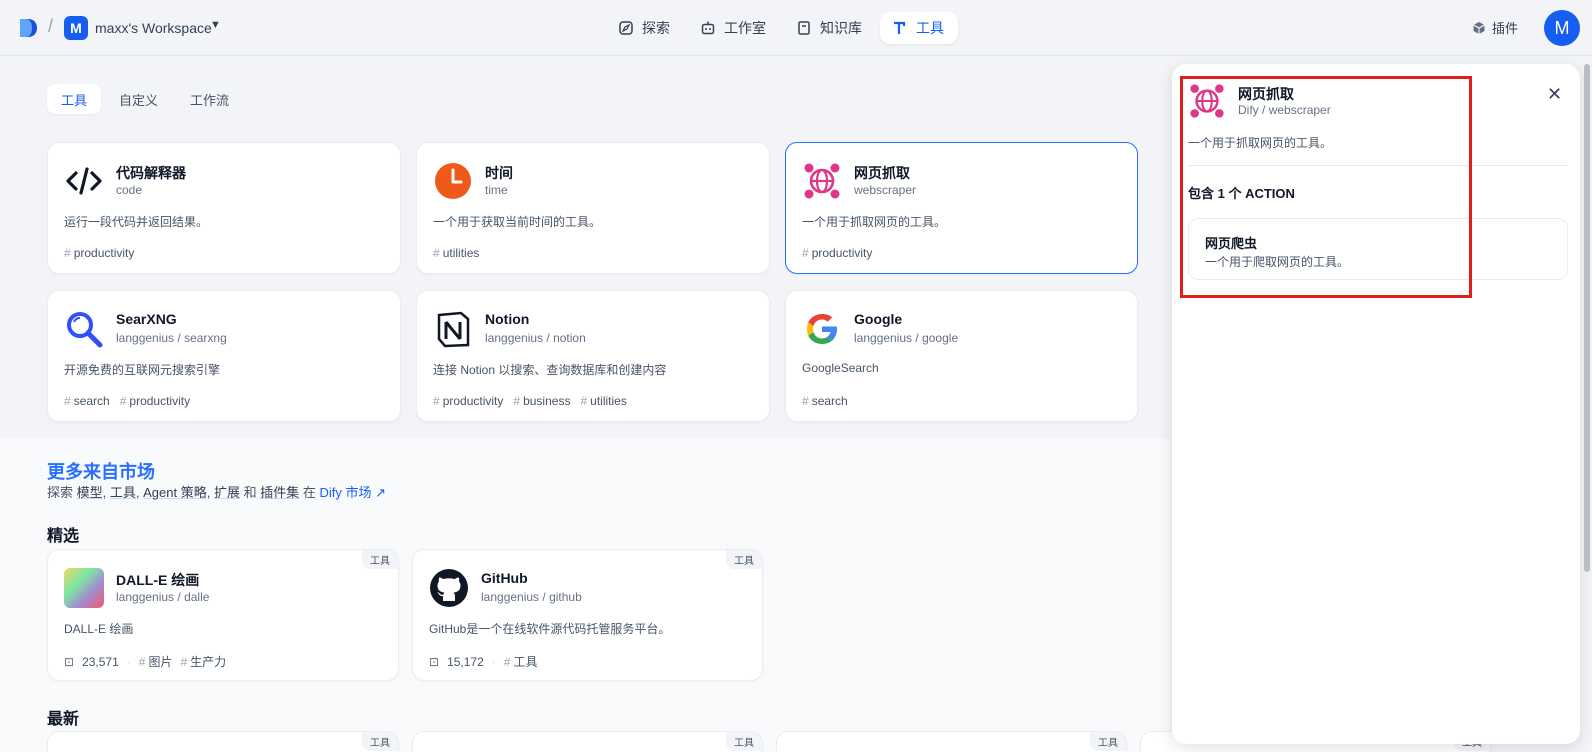  I want to click on user-avatar: M, so click(1562, 28).